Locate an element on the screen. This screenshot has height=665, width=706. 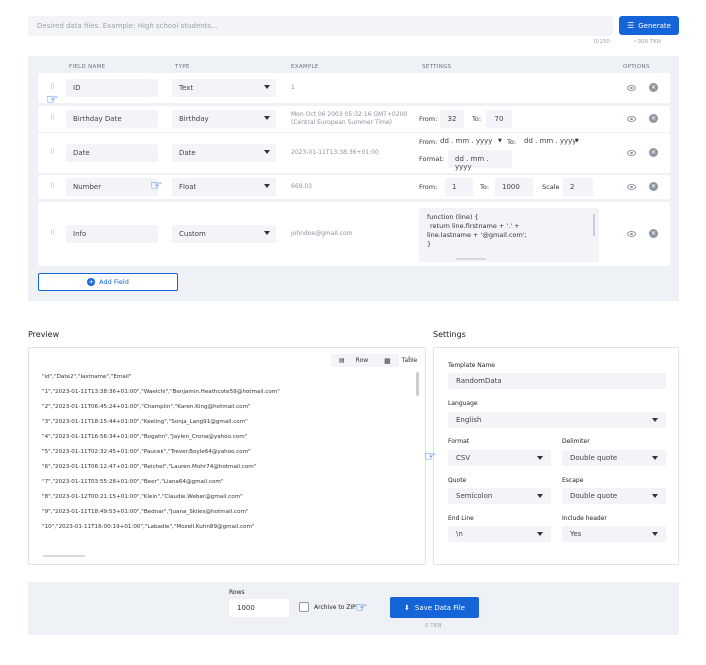
to-input: 1000 is located at coordinates (514, 187).